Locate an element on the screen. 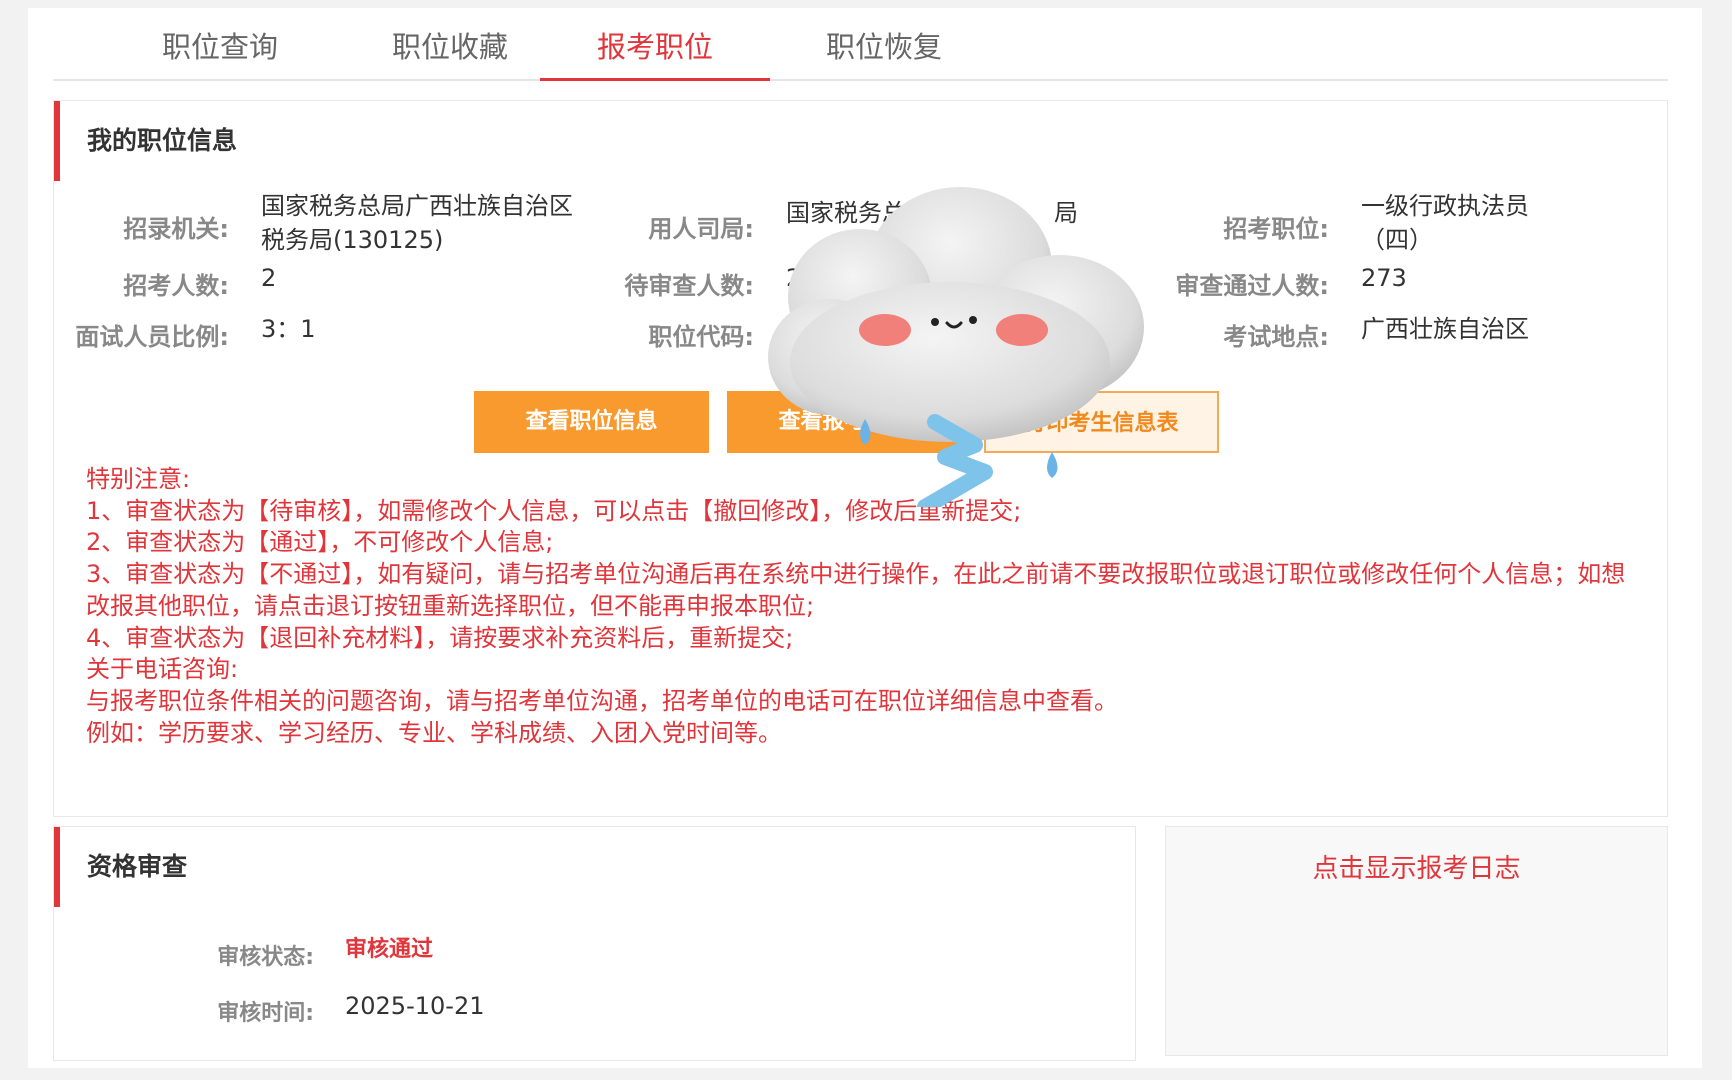 This screenshot has height=1080, width=1732. agency-label: 招录机关: is located at coordinates (176, 229).